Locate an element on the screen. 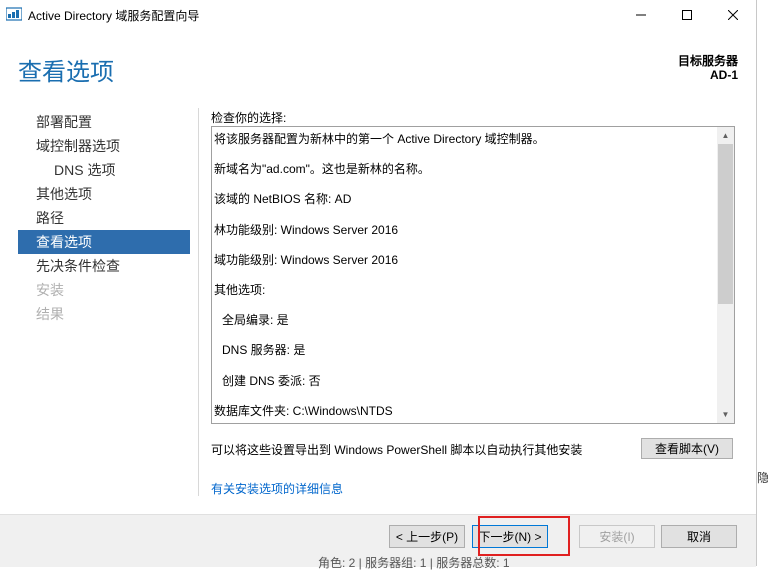  scroll-down-icon: ▼ is located at coordinates (725, 414).